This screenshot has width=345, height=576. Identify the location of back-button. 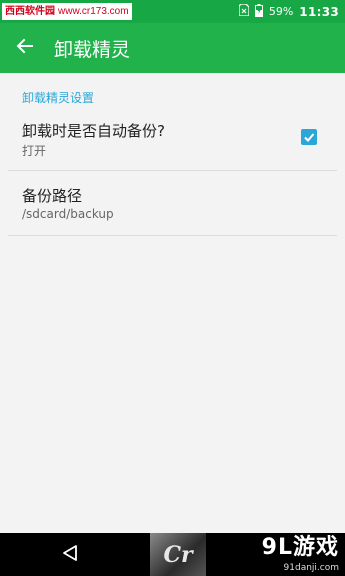
(25, 48).